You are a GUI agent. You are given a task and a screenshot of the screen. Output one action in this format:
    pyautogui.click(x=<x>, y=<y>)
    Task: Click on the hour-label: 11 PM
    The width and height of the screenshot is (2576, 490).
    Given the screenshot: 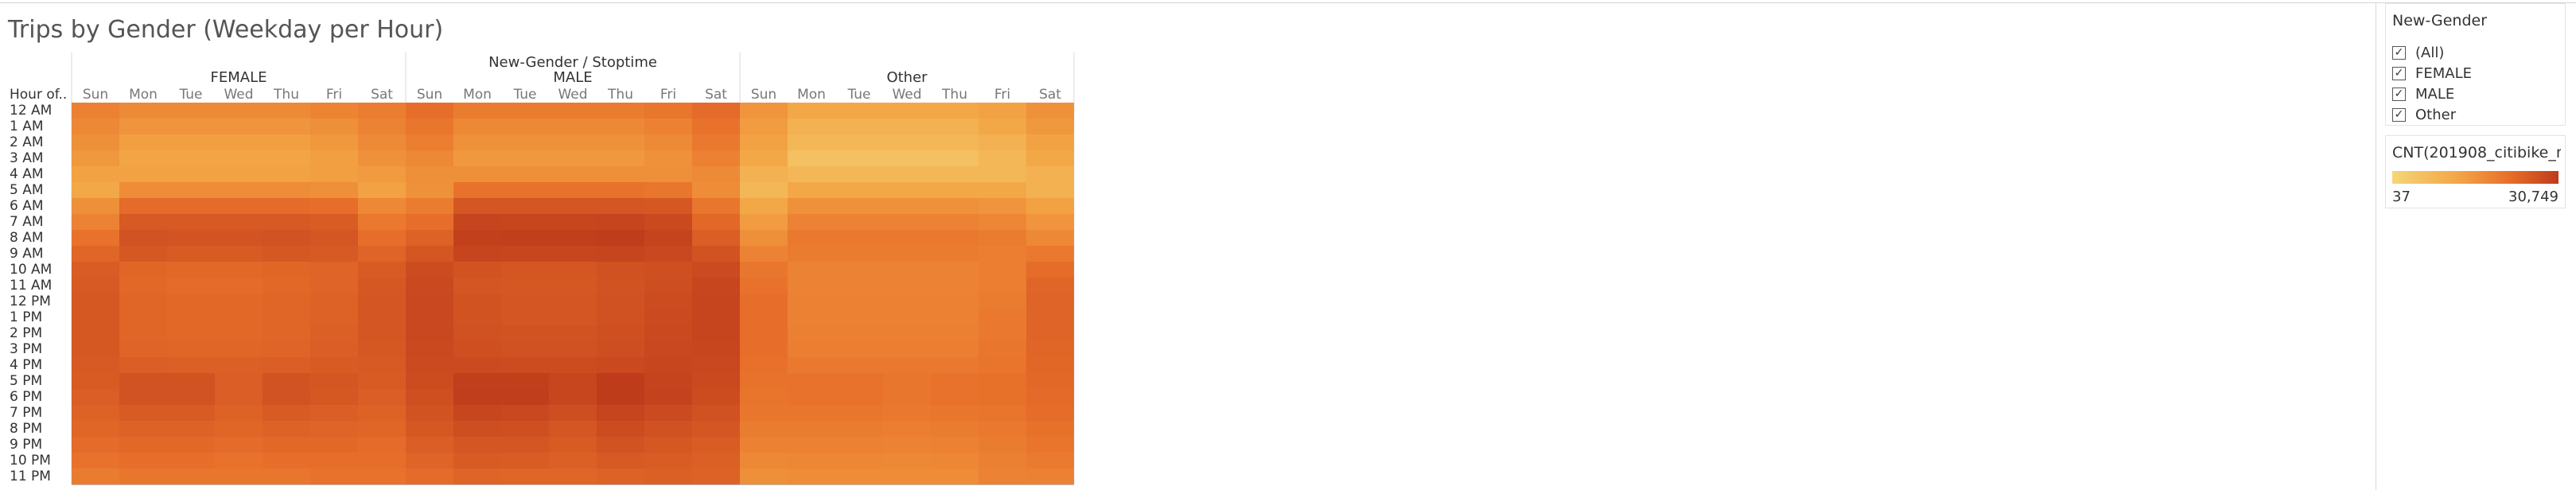 What is the action you would take?
    pyautogui.click(x=31, y=476)
    